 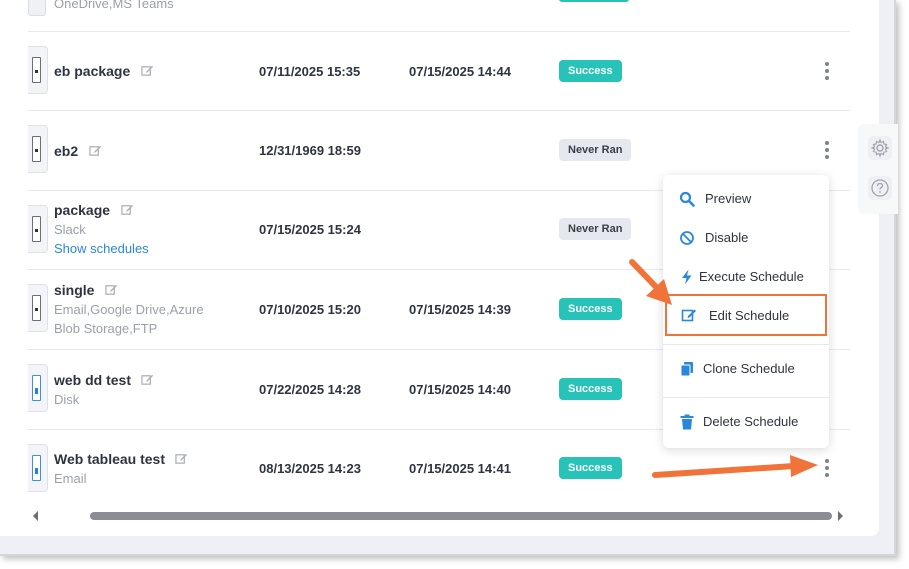 I want to click on menu-item-label: Clone Schedule, so click(x=749, y=368).